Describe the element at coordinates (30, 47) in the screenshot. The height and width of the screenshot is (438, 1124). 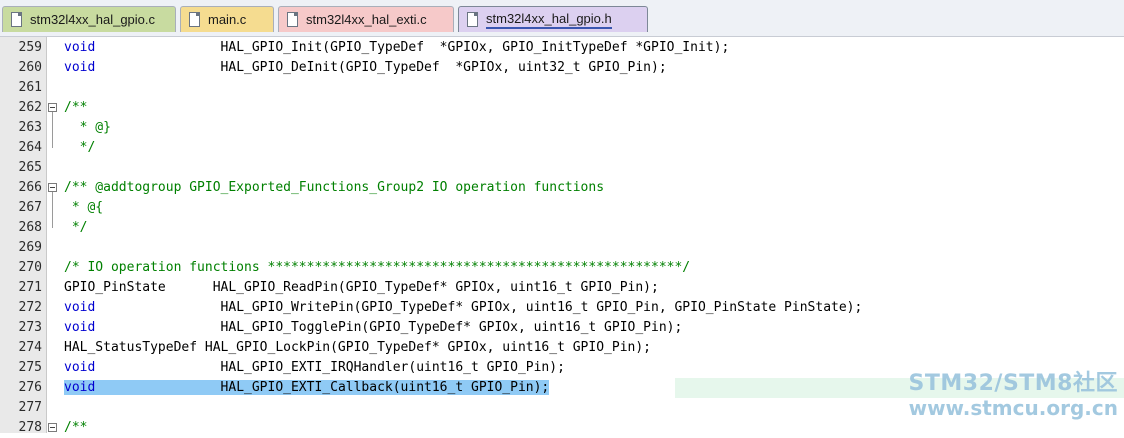
I see `line-number: 259` at that location.